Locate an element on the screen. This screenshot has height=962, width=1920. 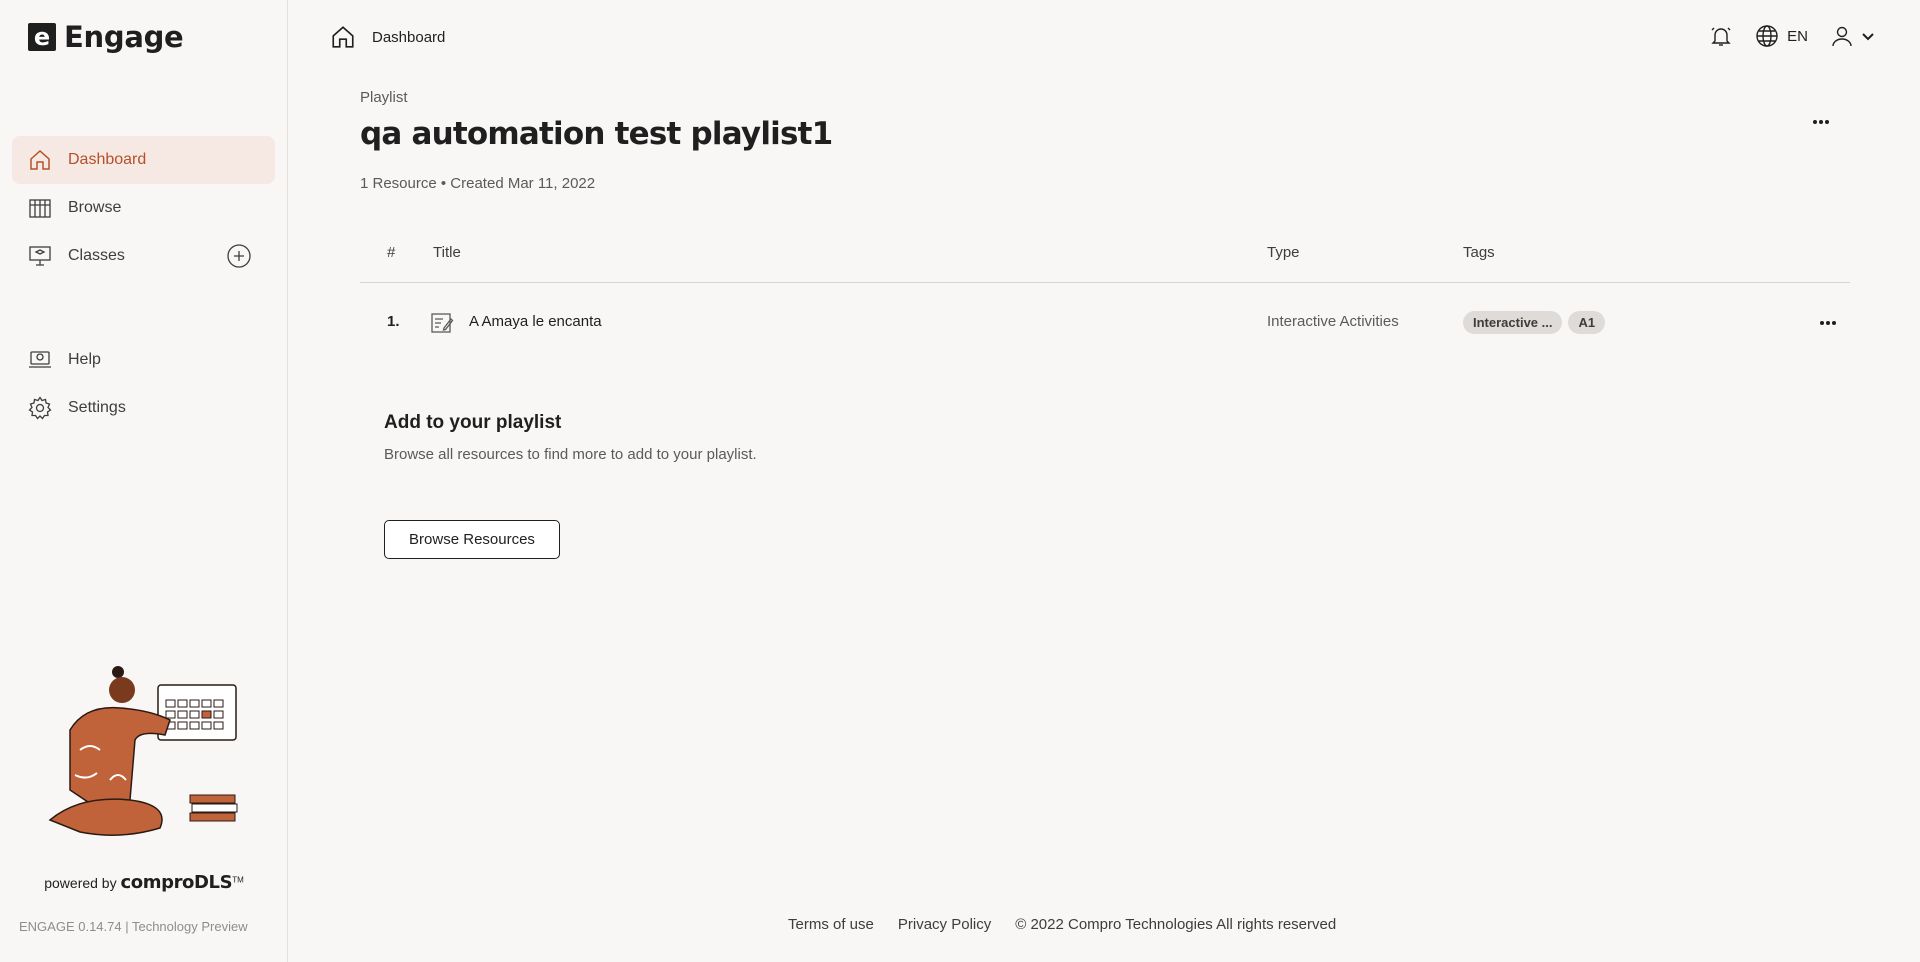
column-type: Type is located at coordinates (1283, 252).